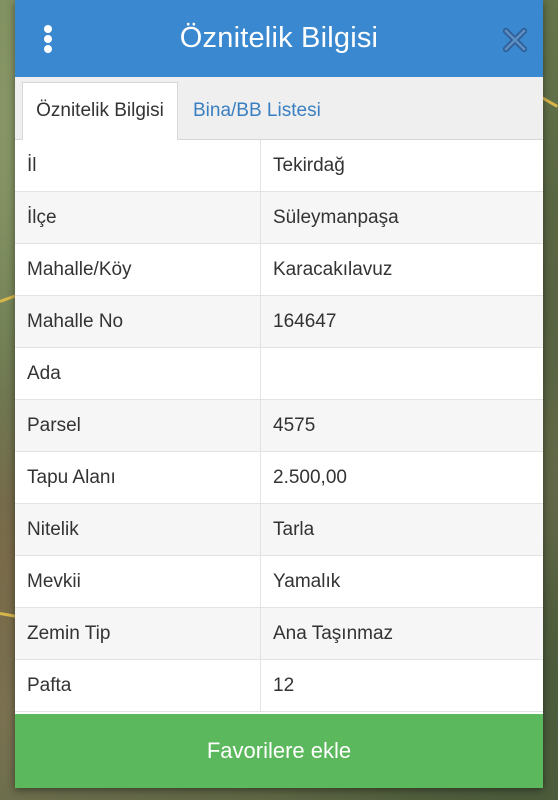  Describe the element at coordinates (138, 425) in the screenshot. I see `attribute-key: Parsel` at that location.